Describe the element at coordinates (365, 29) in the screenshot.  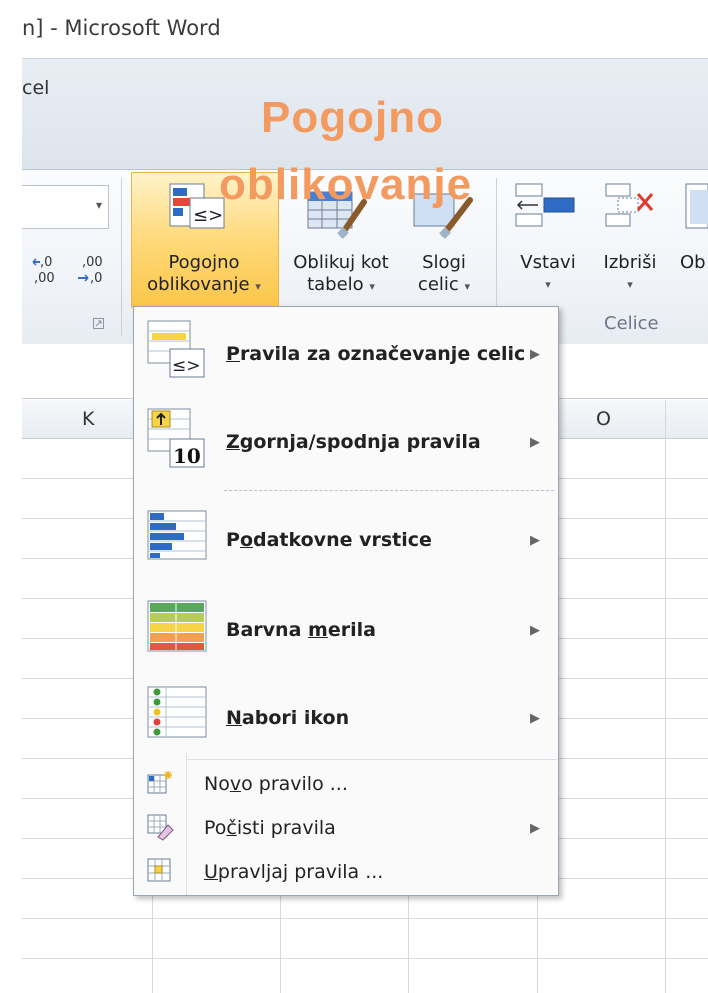
I see `title-bar: n] - Microsoft Word` at that location.